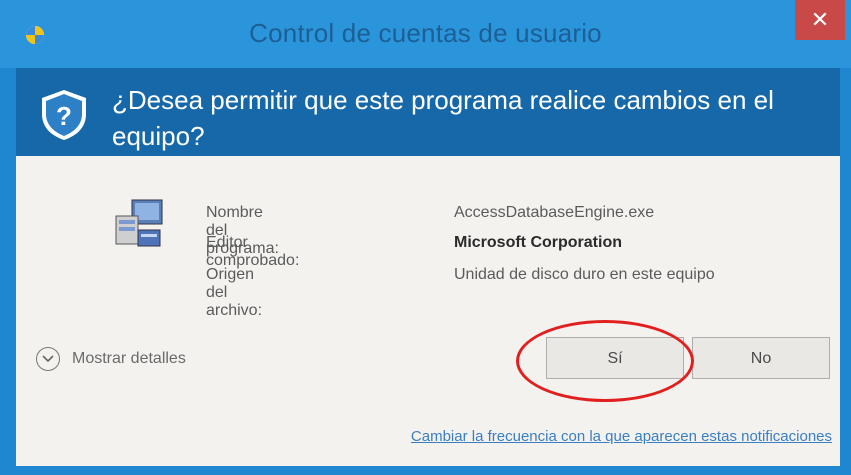 This screenshot has width=851, height=475. I want to click on show-details-toggle: Mostrar detalles, so click(111, 359).